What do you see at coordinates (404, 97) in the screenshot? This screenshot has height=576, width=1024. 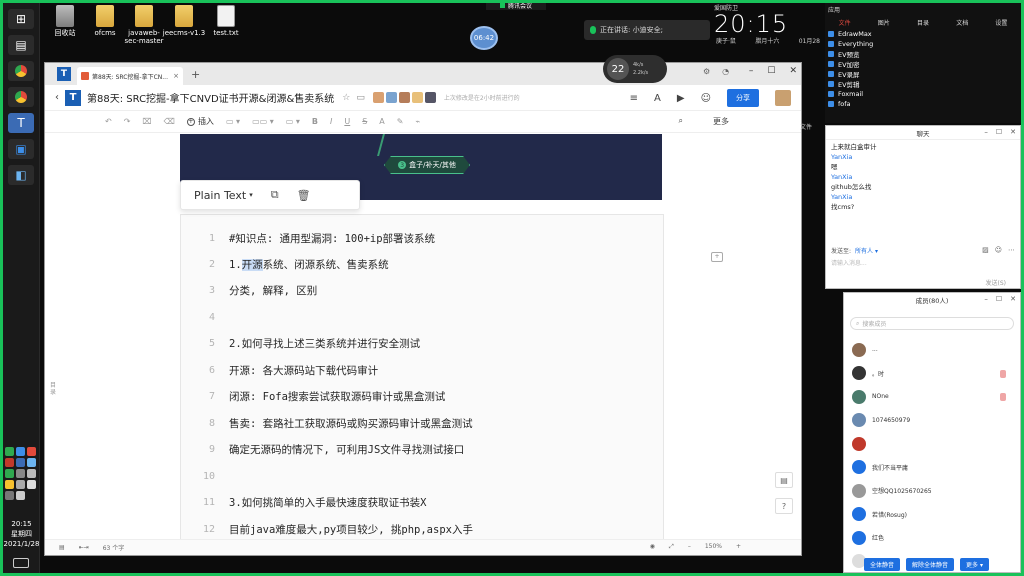 I see `collaborator-avatars` at bounding box center [404, 97].